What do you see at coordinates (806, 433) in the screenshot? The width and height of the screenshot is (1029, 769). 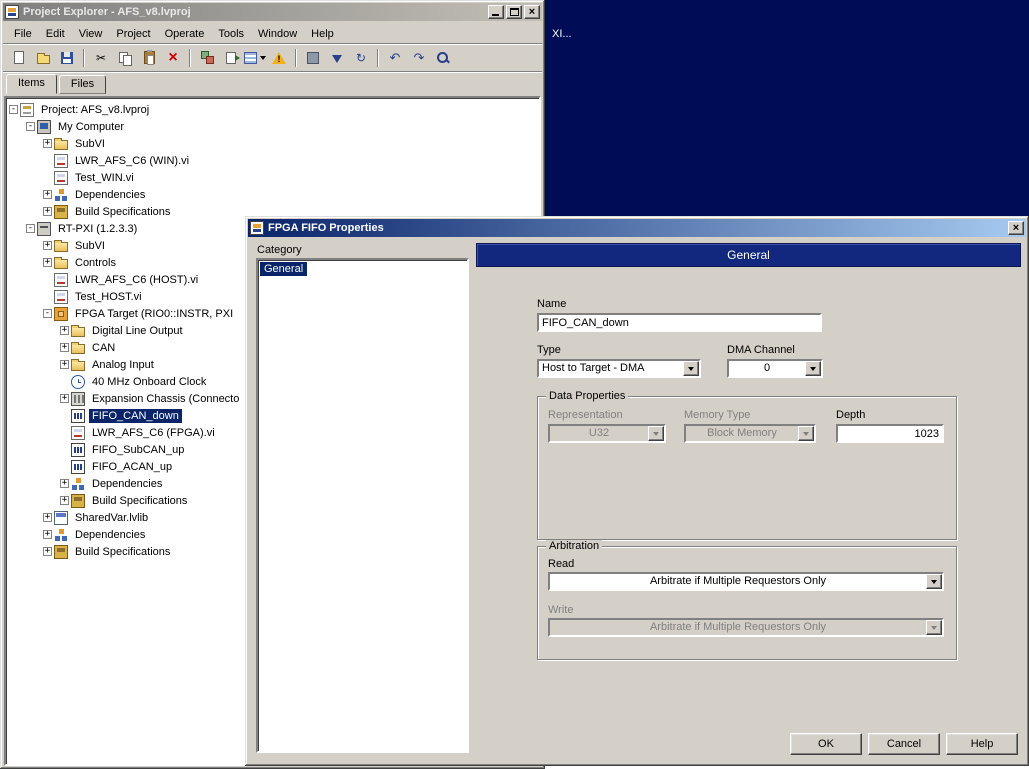 I see `memory-type-dropdown-button` at bounding box center [806, 433].